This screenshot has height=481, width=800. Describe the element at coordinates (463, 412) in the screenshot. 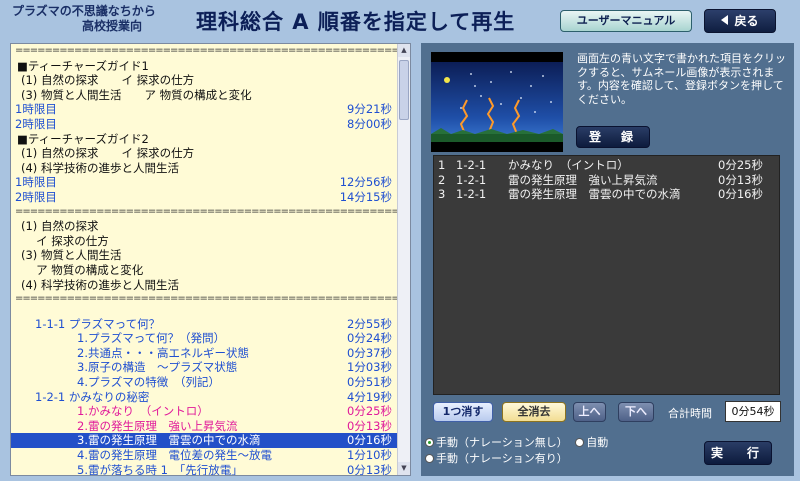

I see `delete-one-button: 1つ消す` at that location.